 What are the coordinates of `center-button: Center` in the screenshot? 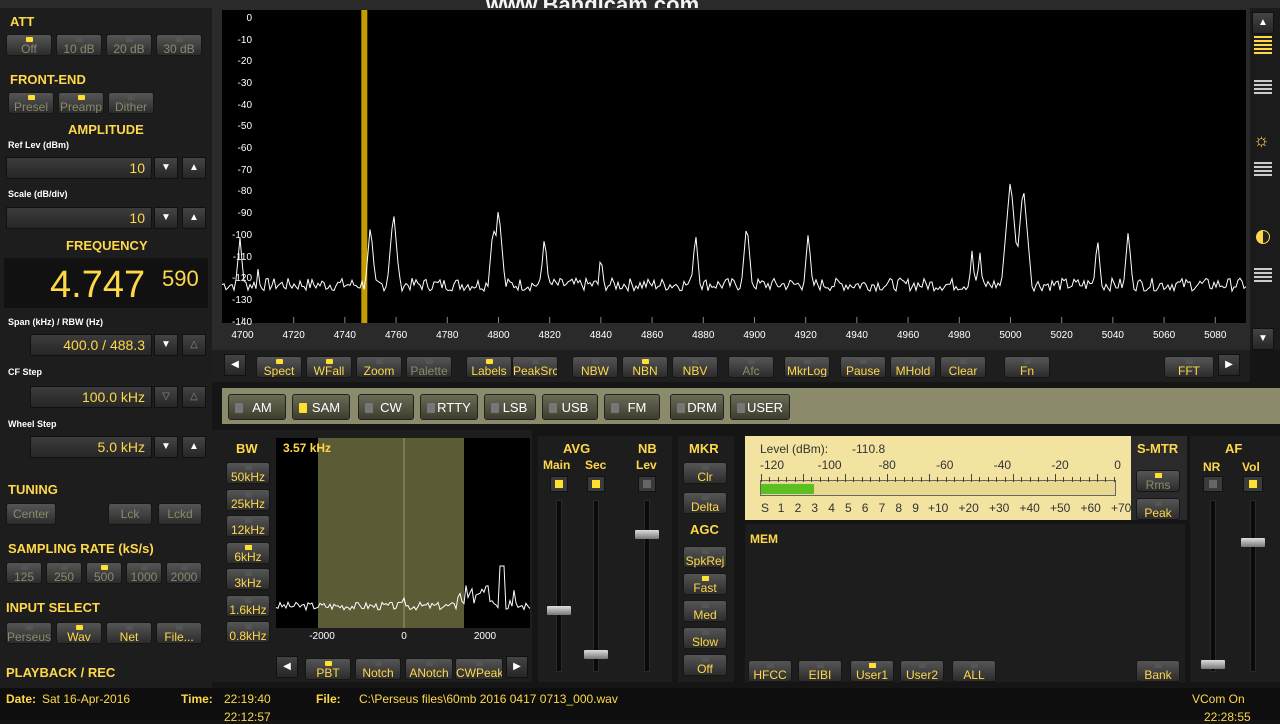 It's located at (31, 514).